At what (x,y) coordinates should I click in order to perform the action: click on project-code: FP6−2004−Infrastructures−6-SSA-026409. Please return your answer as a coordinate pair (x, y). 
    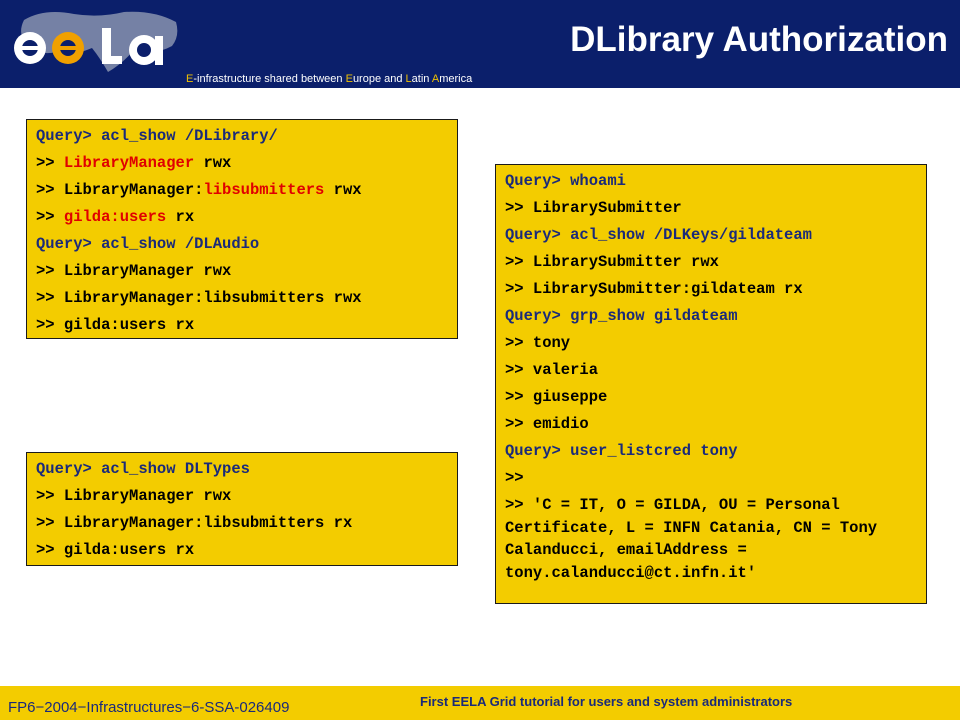
    Looking at the image, I should click on (149, 707).